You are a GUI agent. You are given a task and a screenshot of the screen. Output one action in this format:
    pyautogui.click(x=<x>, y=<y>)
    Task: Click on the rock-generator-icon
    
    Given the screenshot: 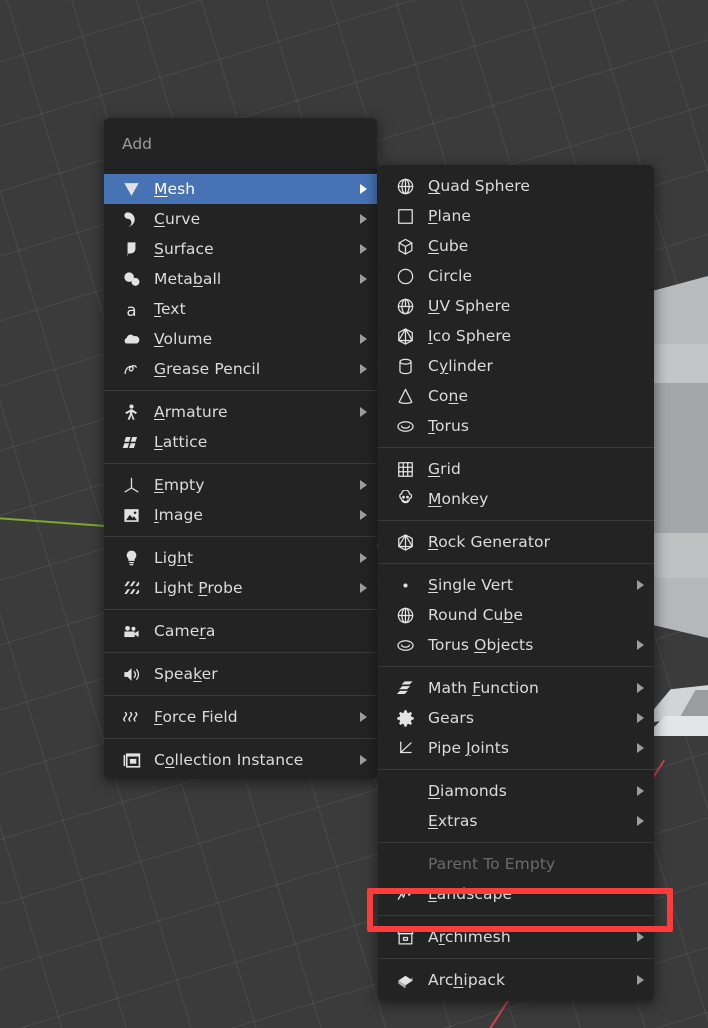 What is the action you would take?
    pyautogui.click(x=405, y=542)
    